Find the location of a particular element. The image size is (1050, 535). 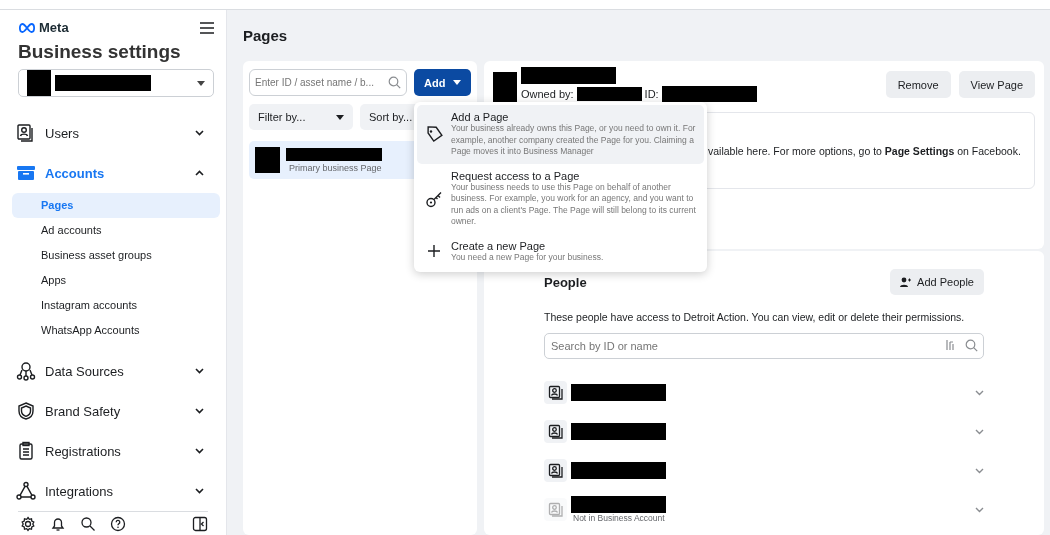

nav-item: Ad accounts is located at coordinates (116, 231).